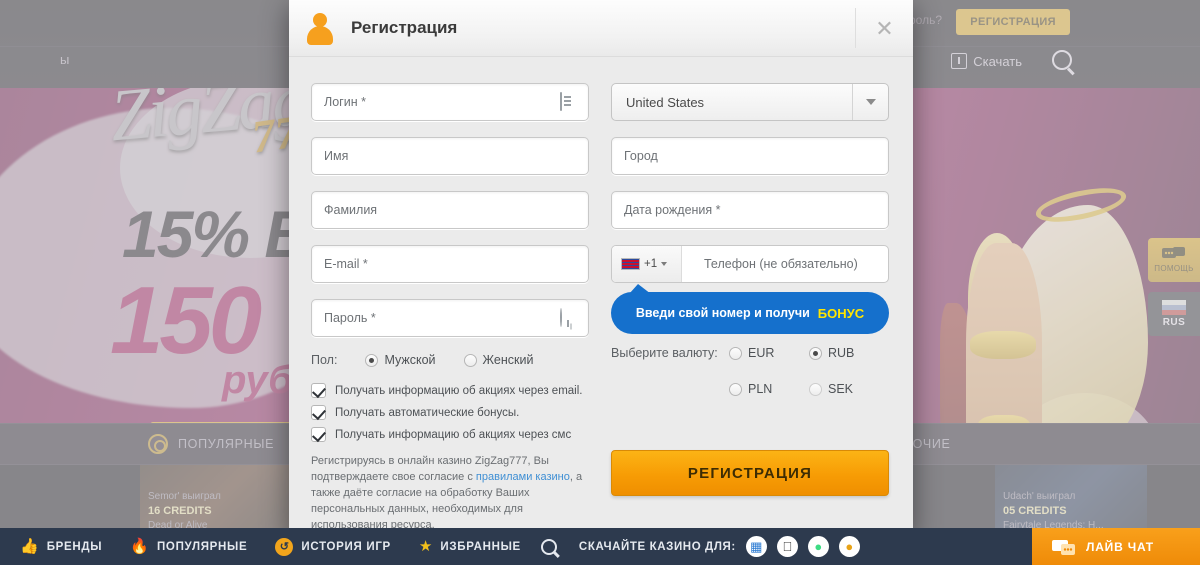 The image size is (1200, 565). Describe the element at coordinates (818, 546) in the screenshot. I see `android-icon: ●` at that location.